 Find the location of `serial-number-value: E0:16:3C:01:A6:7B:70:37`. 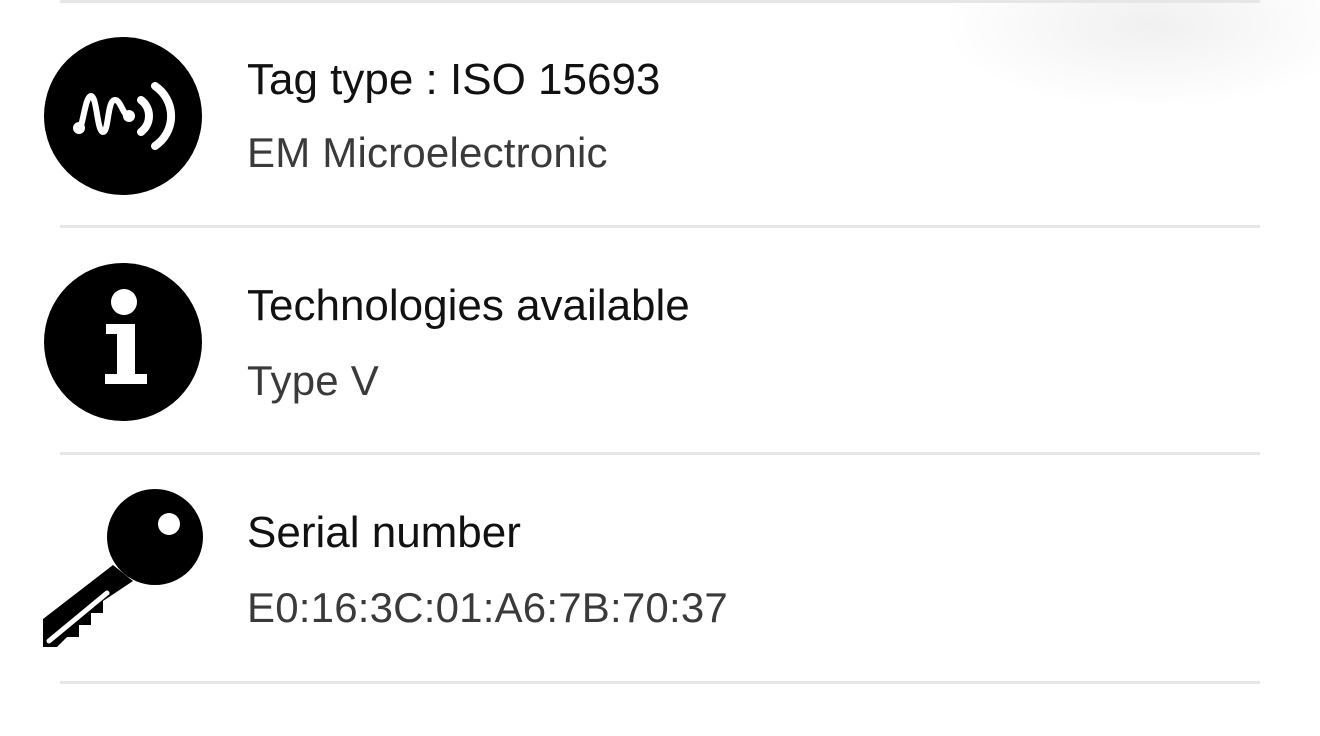

serial-number-value: E0:16:3C:01:A6:7B:70:37 is located at coordinates (487, 607).